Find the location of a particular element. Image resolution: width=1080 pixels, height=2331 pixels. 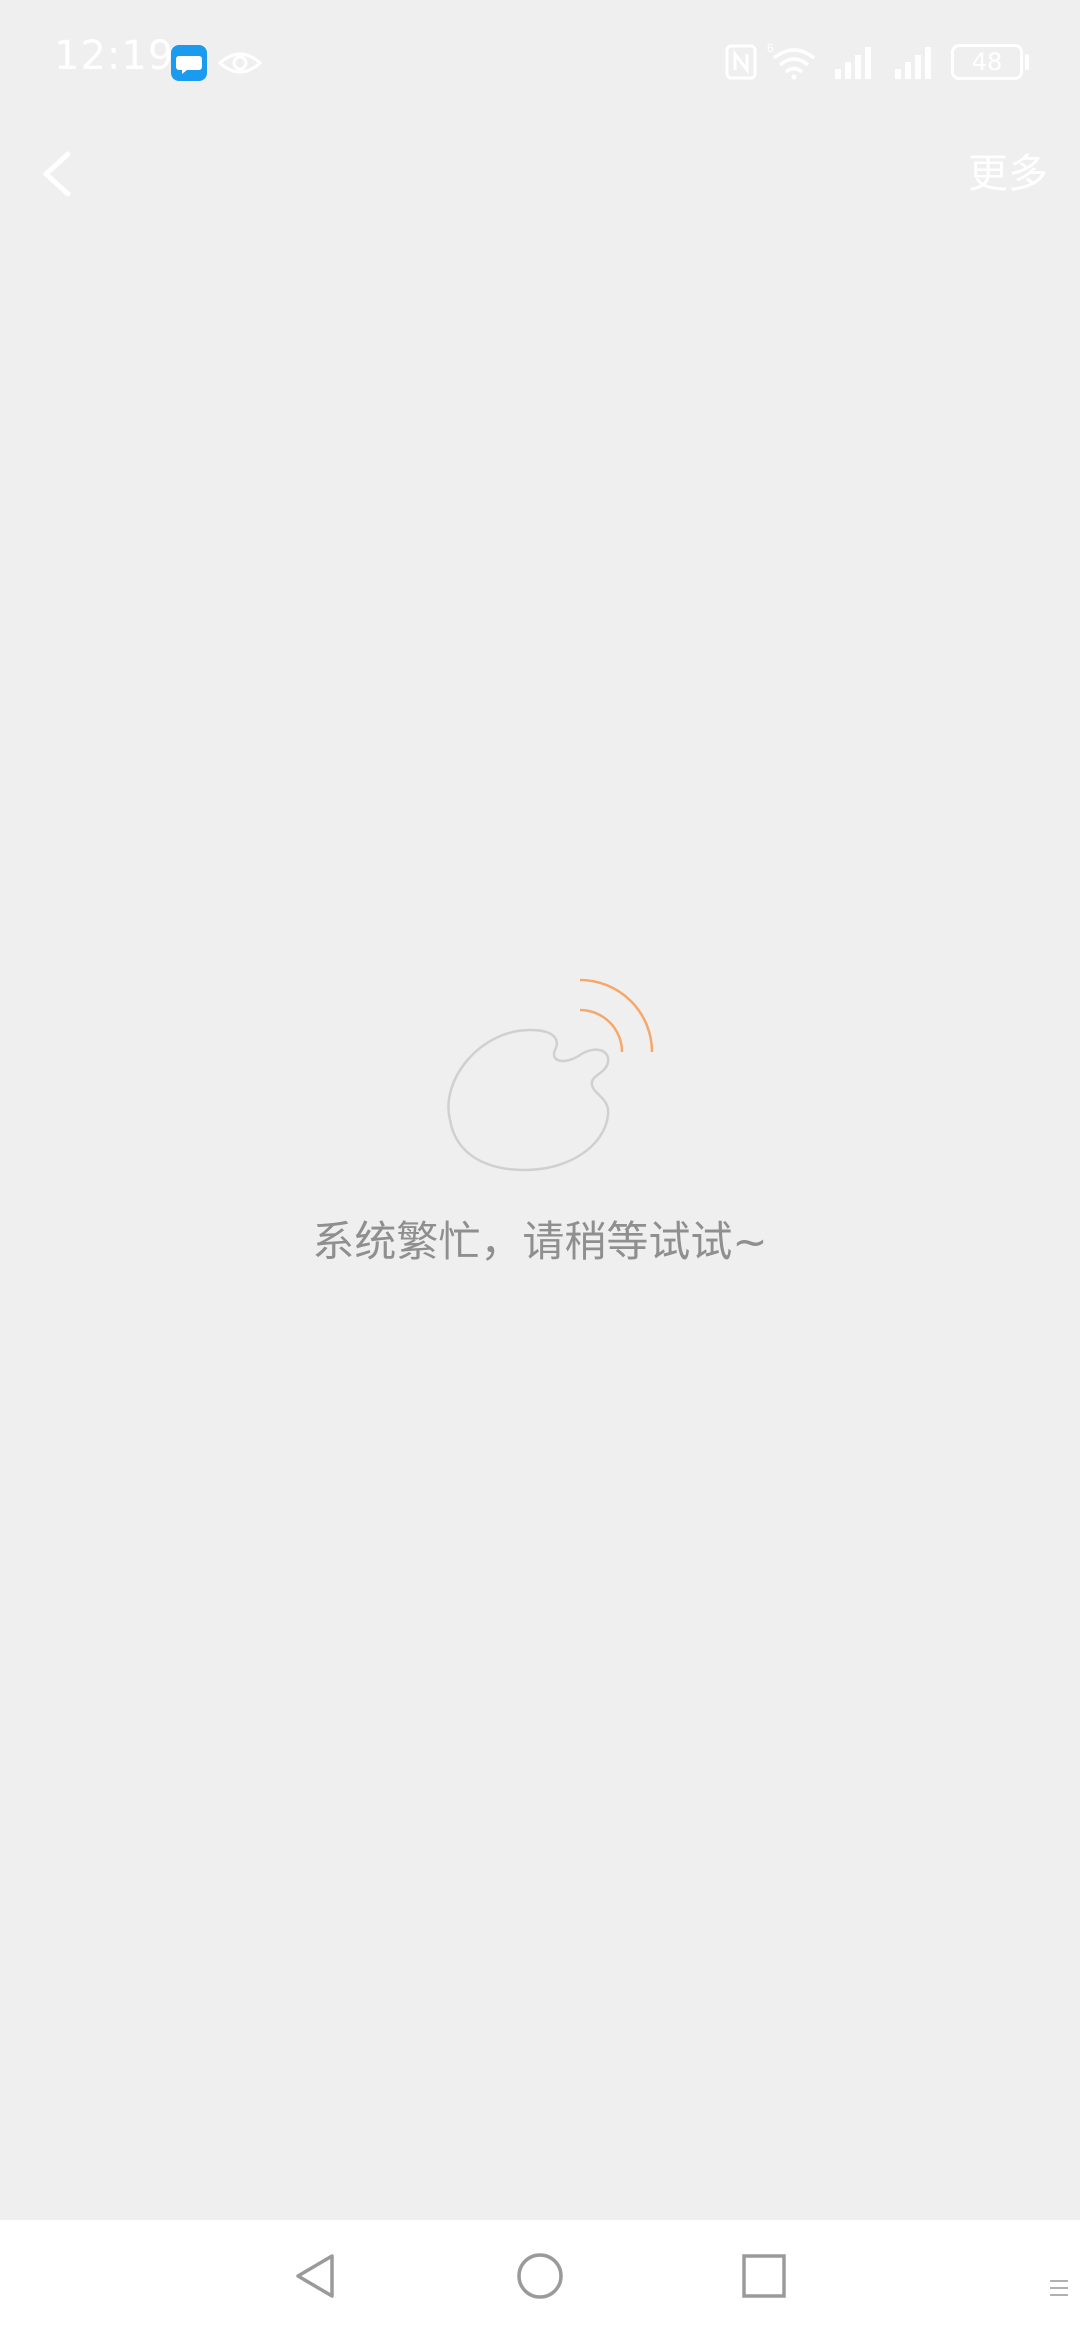

nfc-icon is located at coordinates (741, 62).